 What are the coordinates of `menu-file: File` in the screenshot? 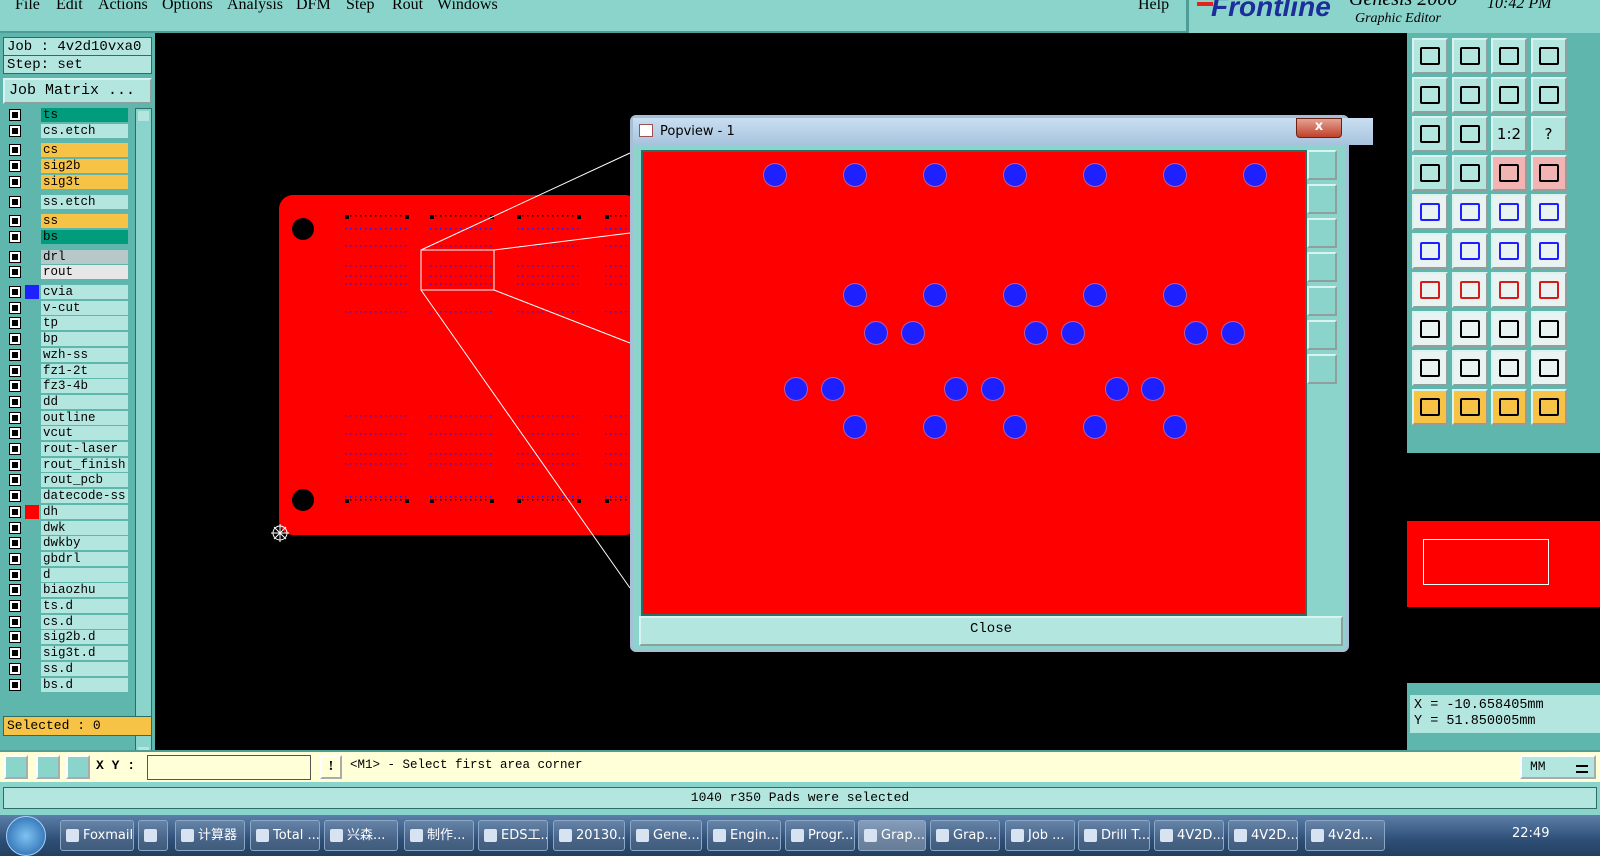 It's located at (27, 7).